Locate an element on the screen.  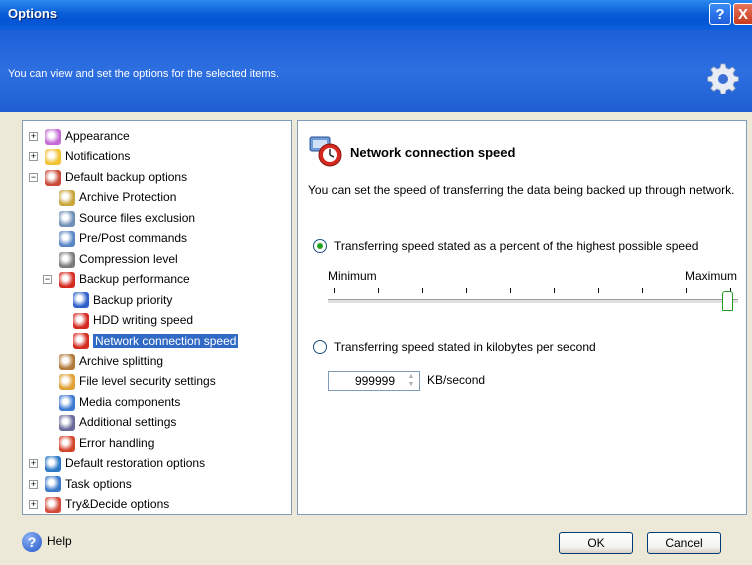
security-icon is located at coordinates (67, 382).